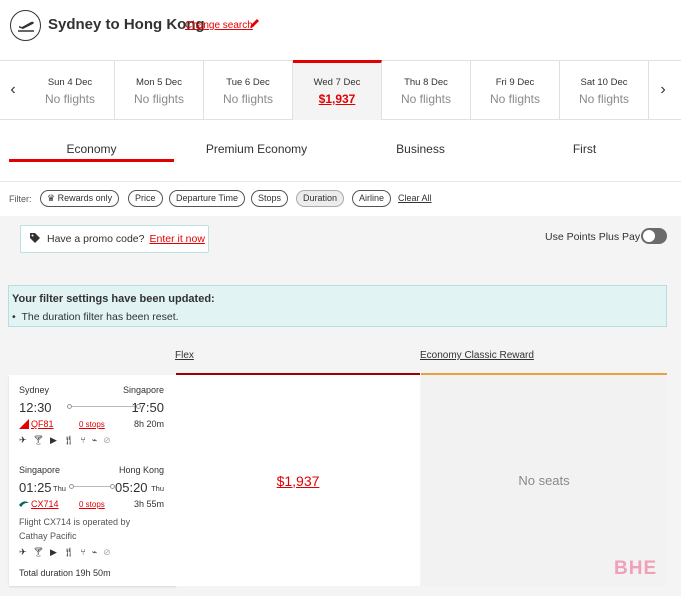 The image size is (681, 596). What do you see at coordinates (604, 90) in the screenshot?
I see `date-sat-10: Sat 10 Dec No flights` at bounding box center [604, 90].